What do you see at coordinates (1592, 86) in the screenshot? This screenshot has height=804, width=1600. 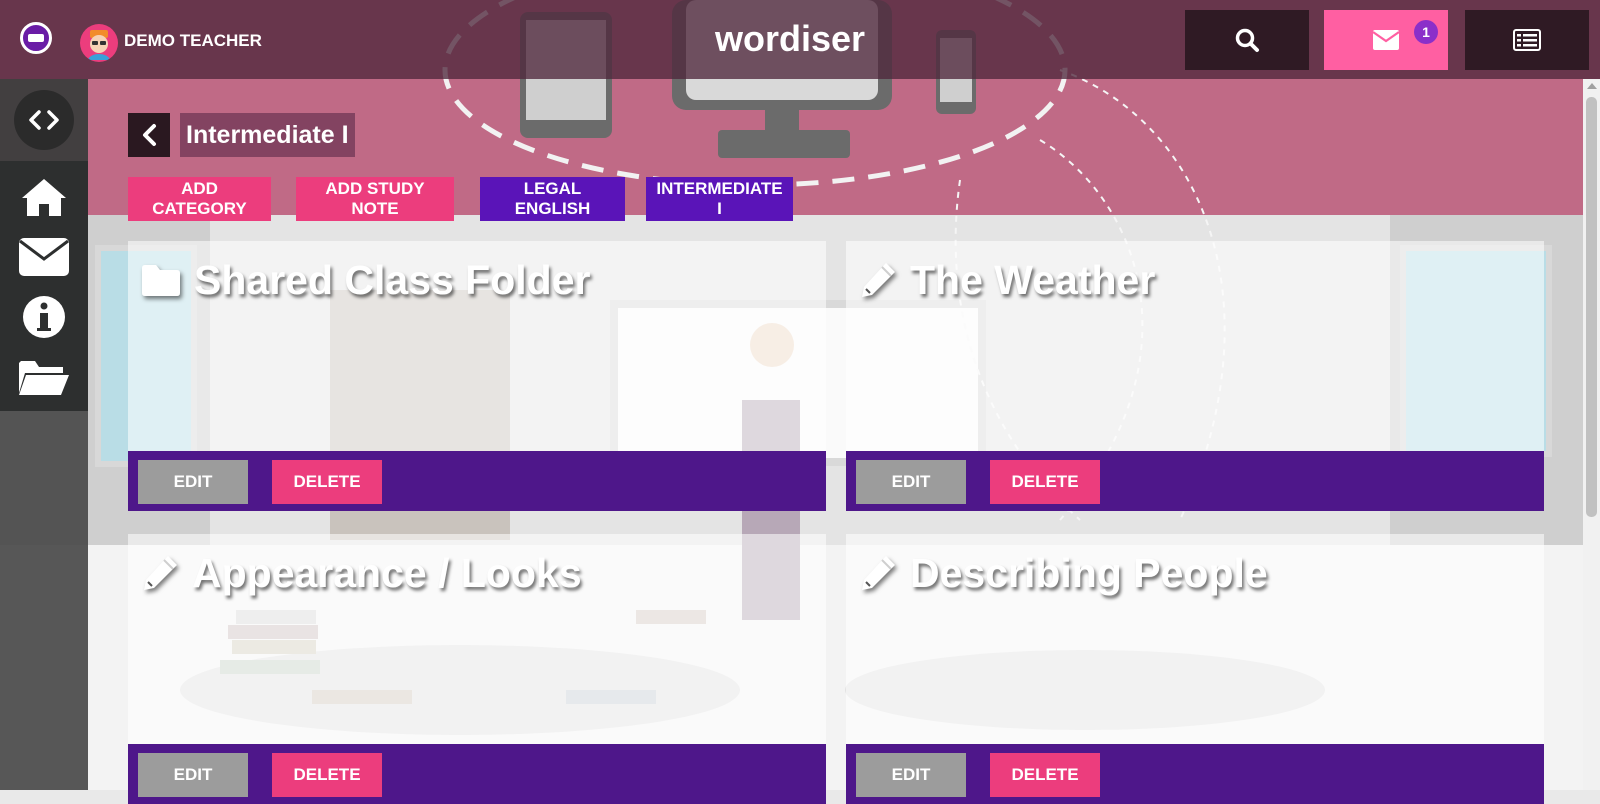 I see `scroll-up-arrow-icon` at bounding box center [1592, 86].